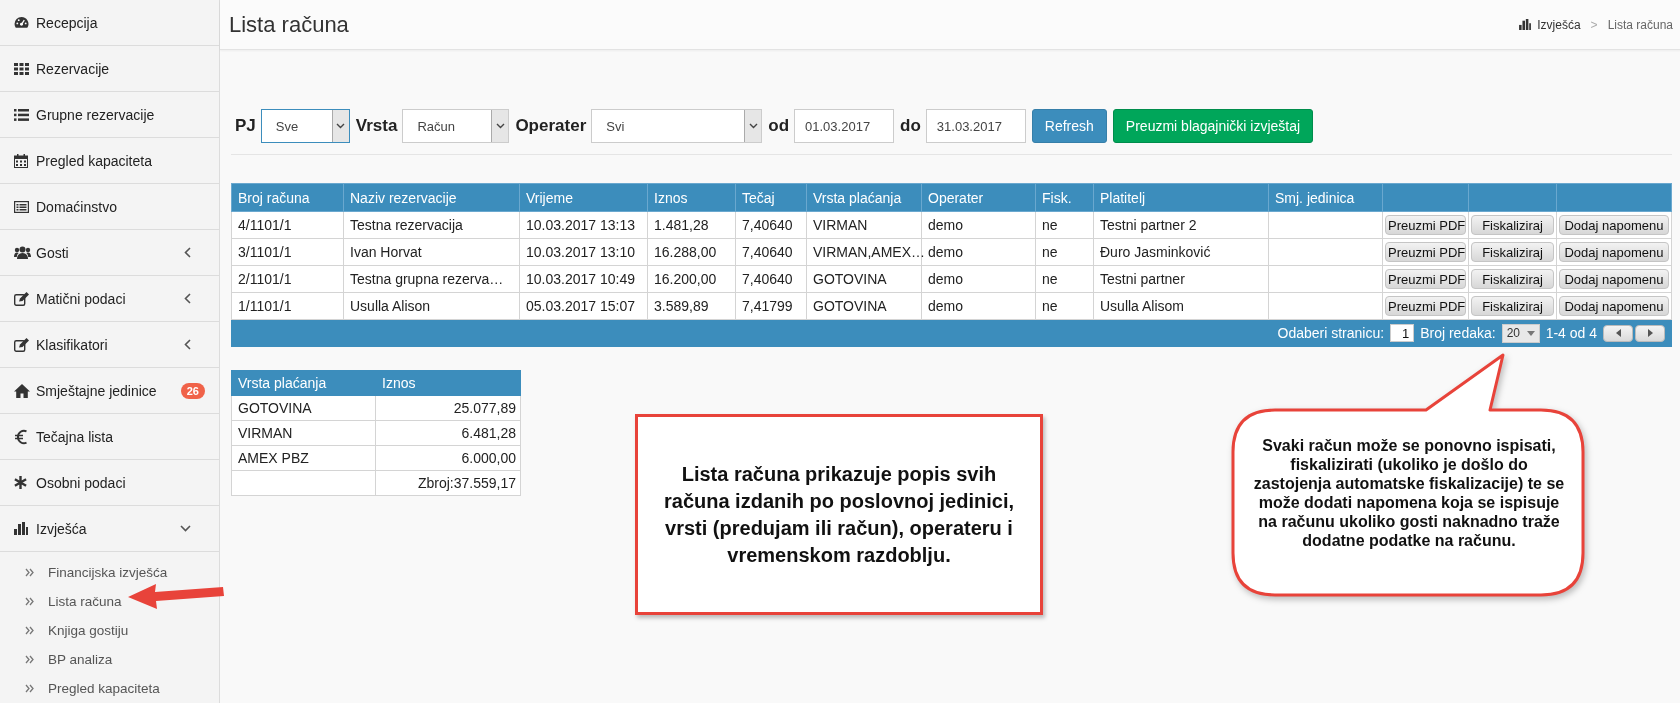 The width and height of the screenshot is (1680, 703). What do you see at coordinates (21, 68) in the screenshot?
I see `grid-icon` at bounding box center [21, 68].